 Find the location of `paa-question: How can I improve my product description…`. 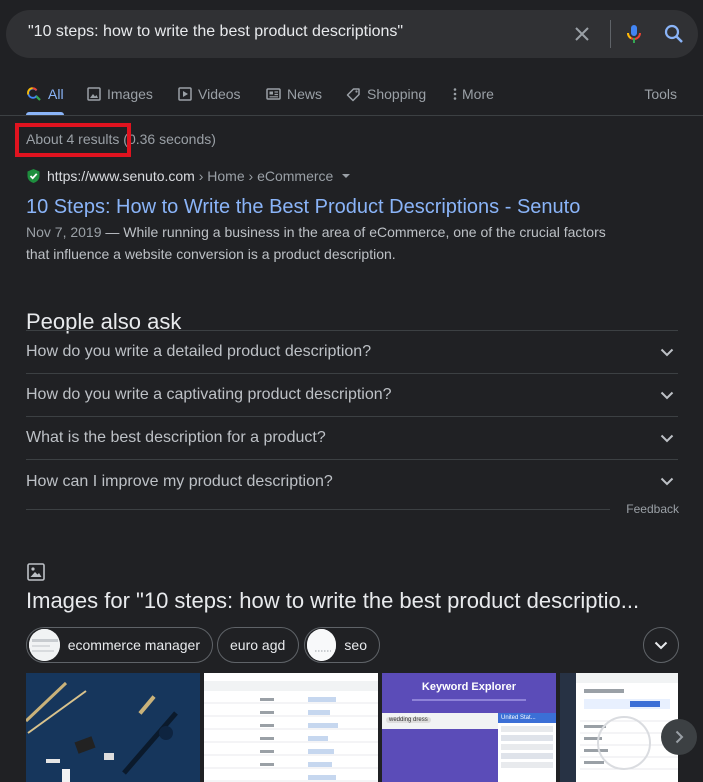

paa-question: How can I improve my product description… is located at coordinates (352, 481).